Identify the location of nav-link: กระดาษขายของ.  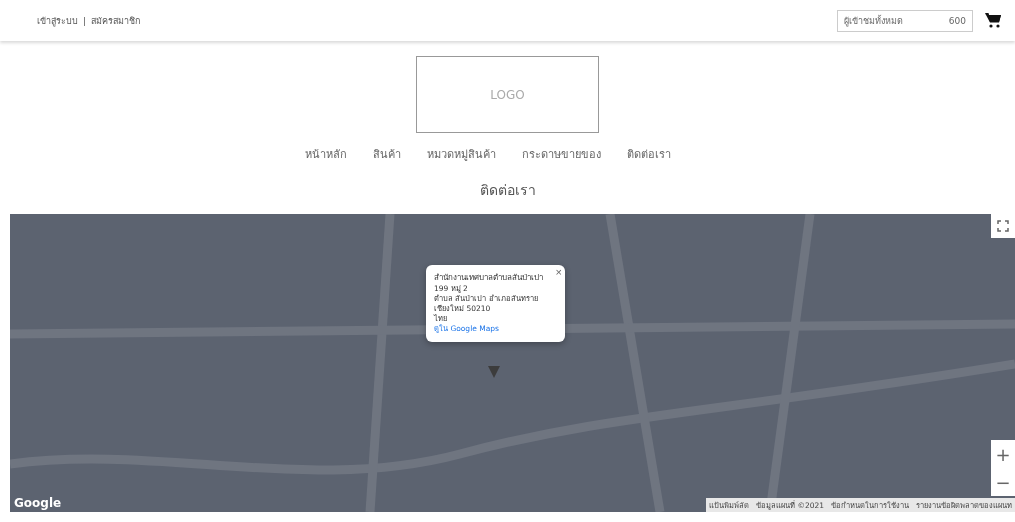
(561, 154).